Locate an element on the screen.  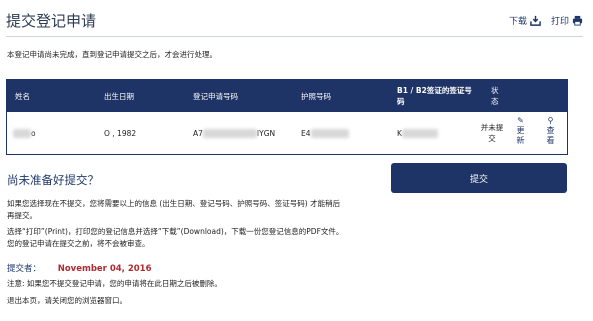
header-divider is located at coordinates (294, 36).